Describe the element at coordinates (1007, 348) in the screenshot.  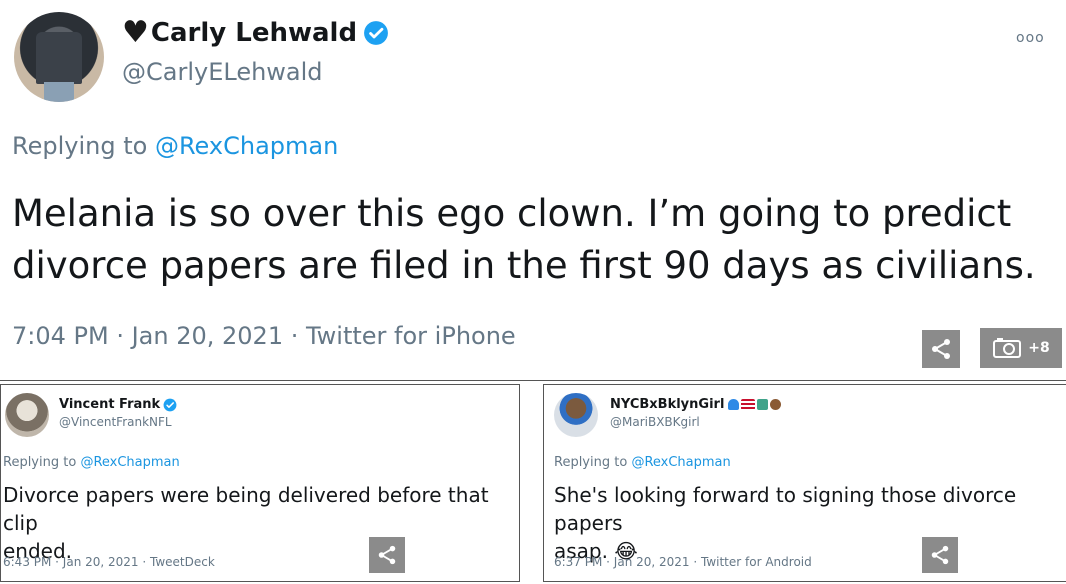
I see `camera-icon` at that location.